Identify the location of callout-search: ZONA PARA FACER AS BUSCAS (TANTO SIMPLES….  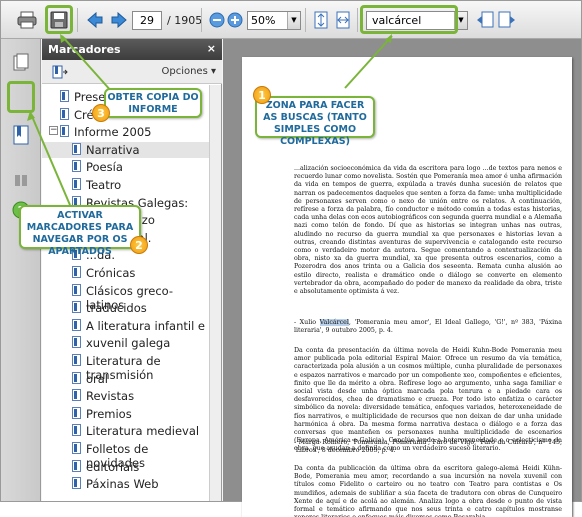
(315, 121).